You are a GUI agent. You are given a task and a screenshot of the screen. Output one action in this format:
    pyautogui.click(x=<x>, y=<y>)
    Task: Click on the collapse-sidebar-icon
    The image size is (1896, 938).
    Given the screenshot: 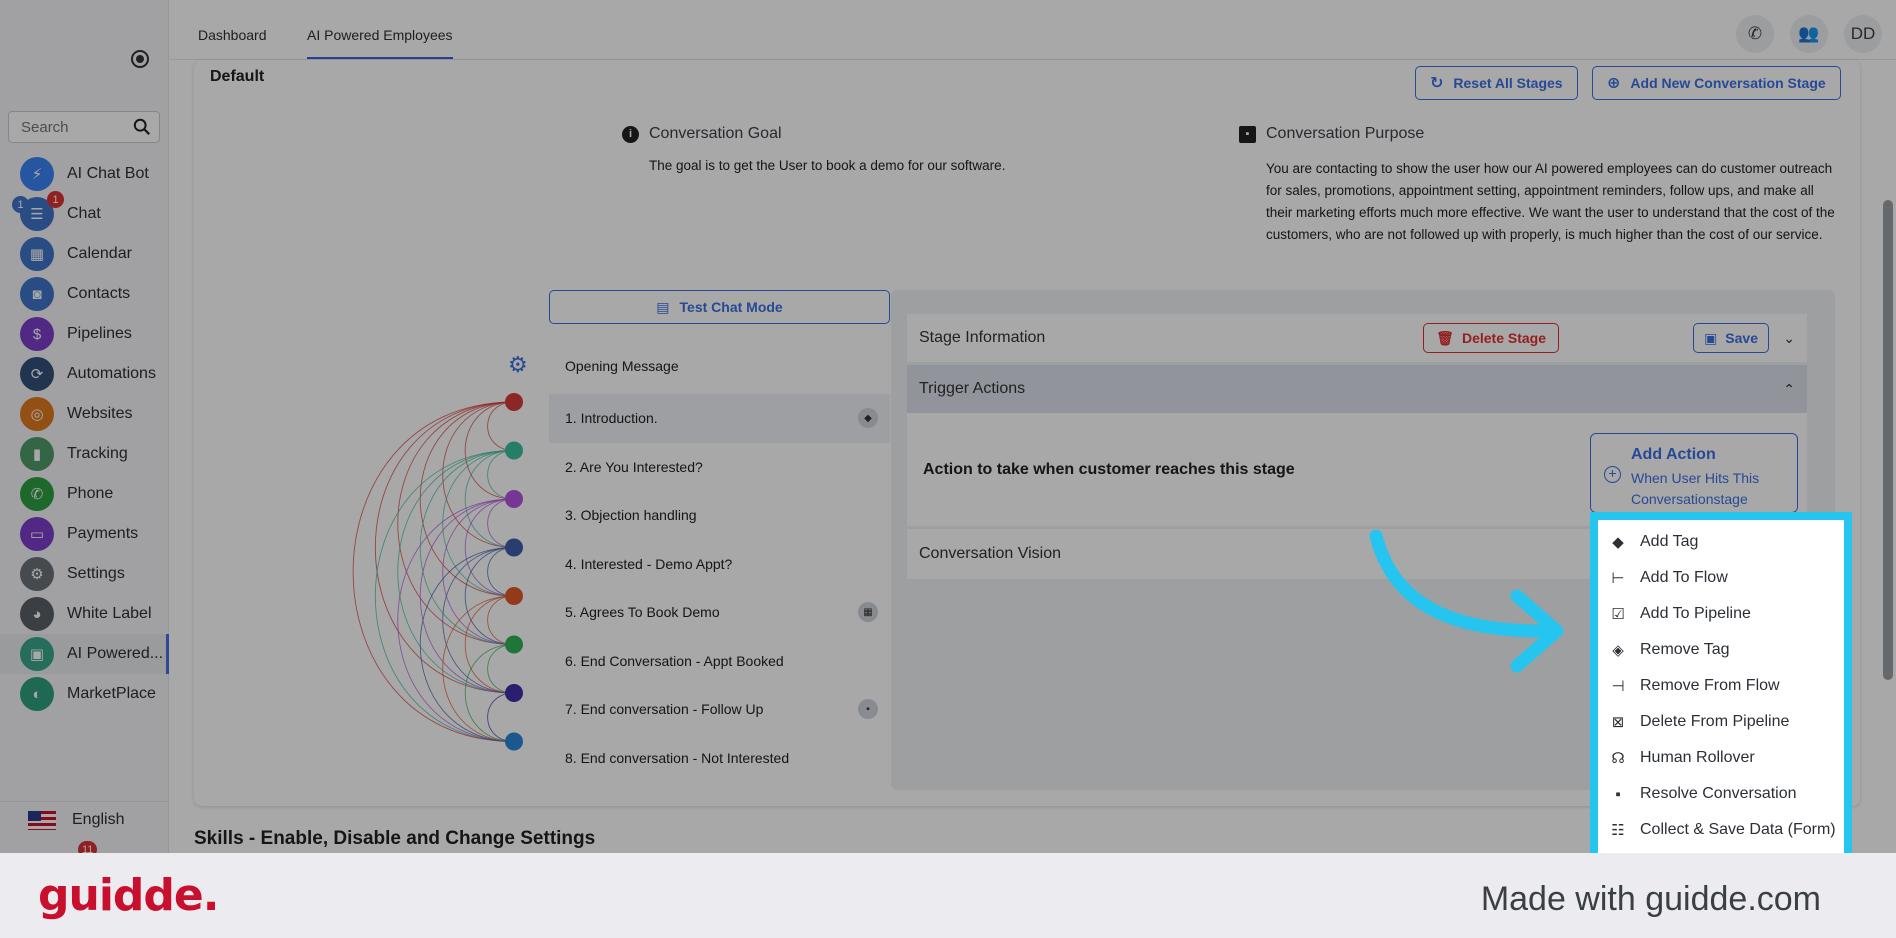 What is the action you would take?
    pyautogui.click(x=140, y=59)
    